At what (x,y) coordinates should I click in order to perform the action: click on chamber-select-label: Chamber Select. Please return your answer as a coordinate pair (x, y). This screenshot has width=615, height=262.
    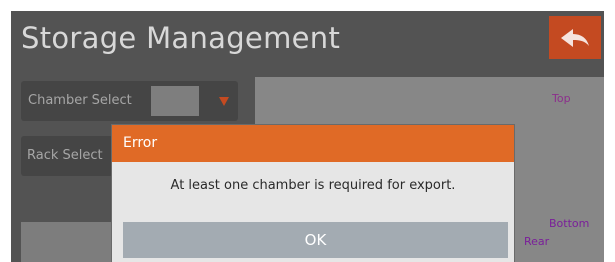
    Looking at the image, I should click on (80, 100).